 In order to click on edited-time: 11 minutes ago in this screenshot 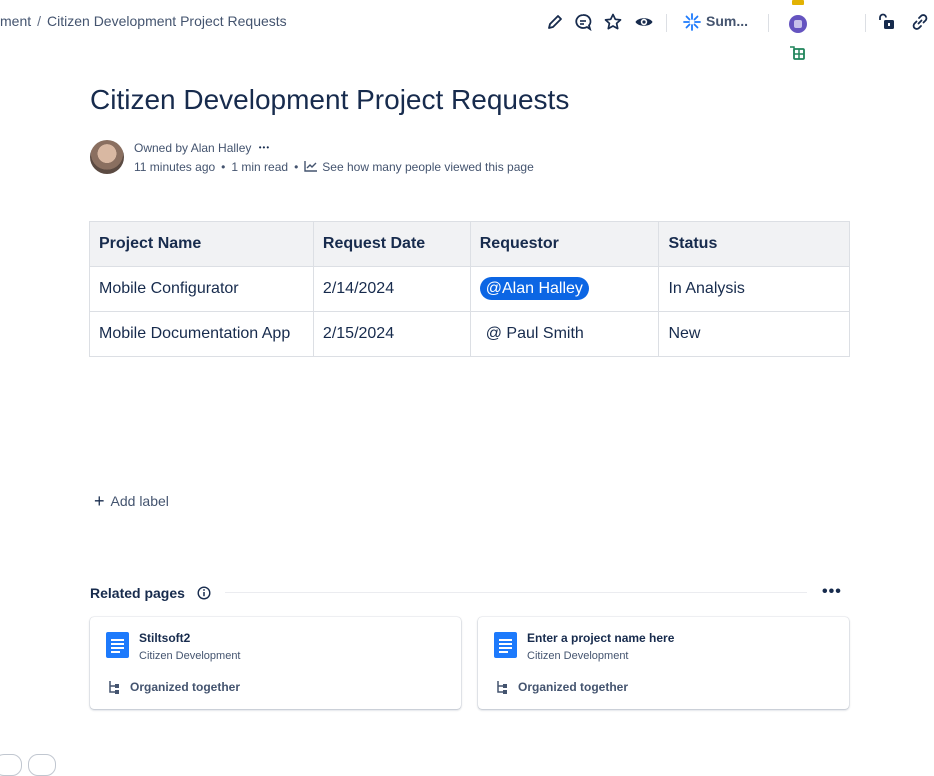, I will do `click(174, 167)`.